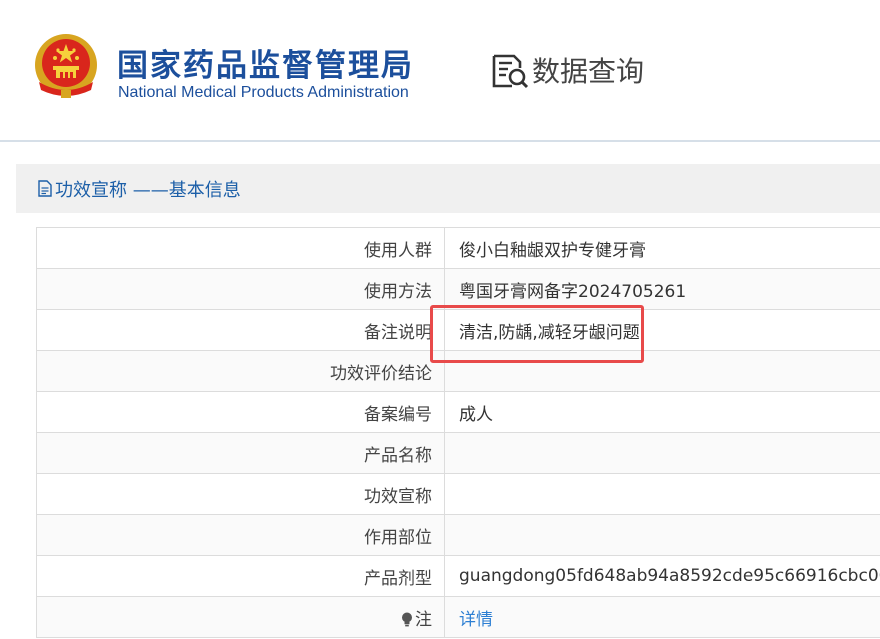  I want to click on field-value: 详情, so click(662, 617).